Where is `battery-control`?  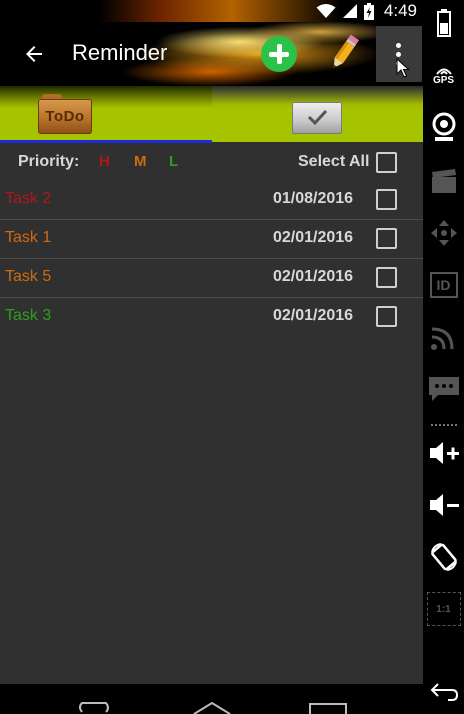
battery-control is located at coordinates (443, 23).